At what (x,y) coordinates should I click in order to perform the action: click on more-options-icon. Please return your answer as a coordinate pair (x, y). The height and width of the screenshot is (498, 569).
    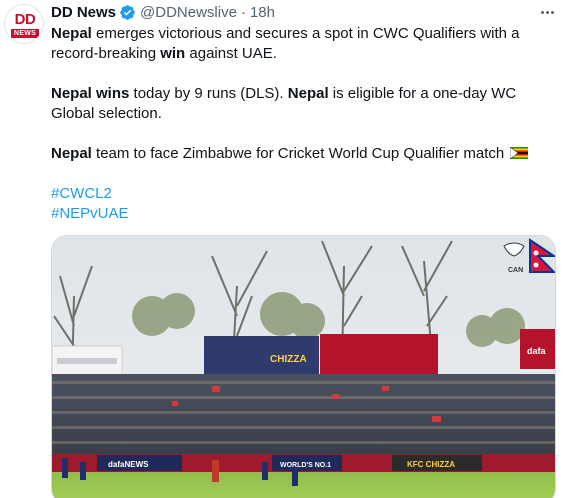
    Looking at the image, I should click on (547, 12).